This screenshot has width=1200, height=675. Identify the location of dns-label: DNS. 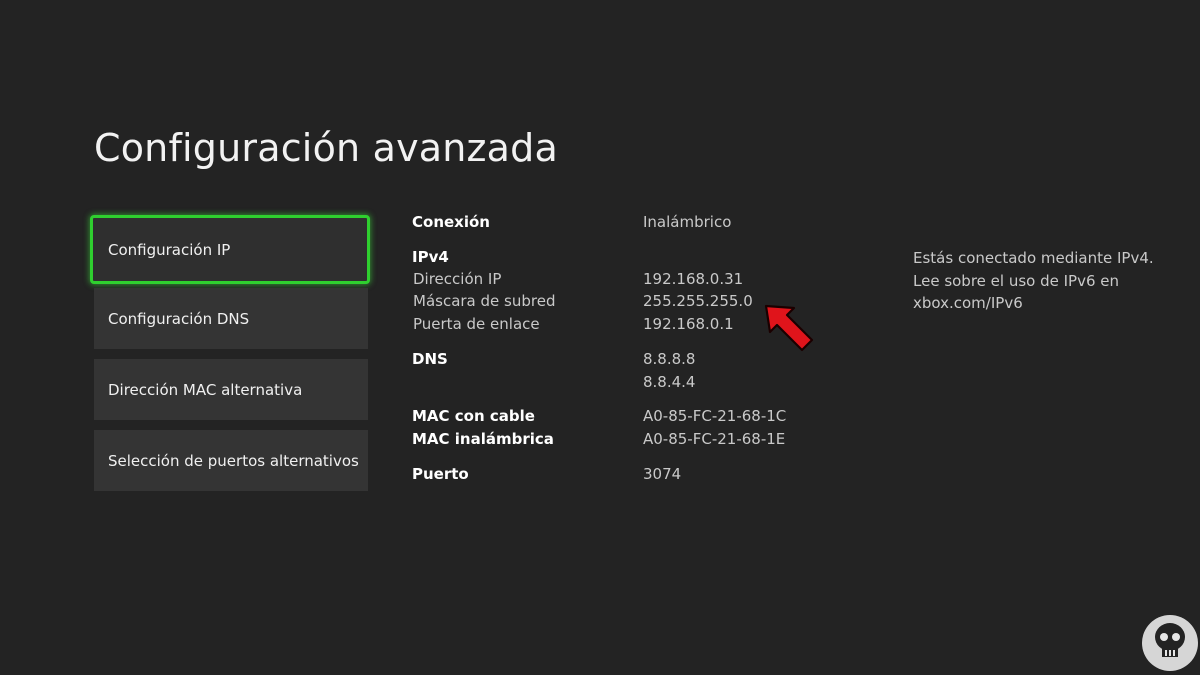
(430, 359).